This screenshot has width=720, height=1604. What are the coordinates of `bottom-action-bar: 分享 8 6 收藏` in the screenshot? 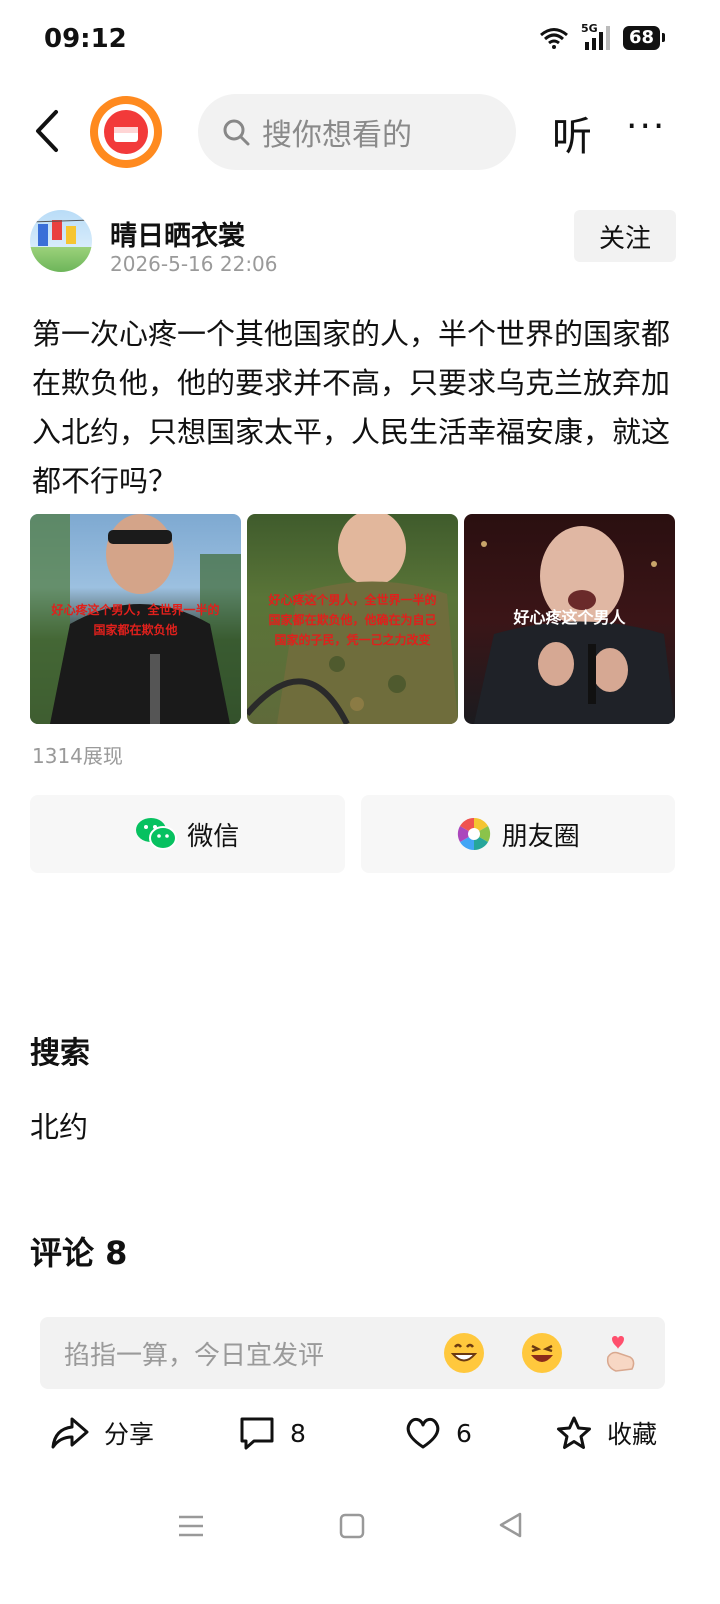 It's located at (360, 1437).